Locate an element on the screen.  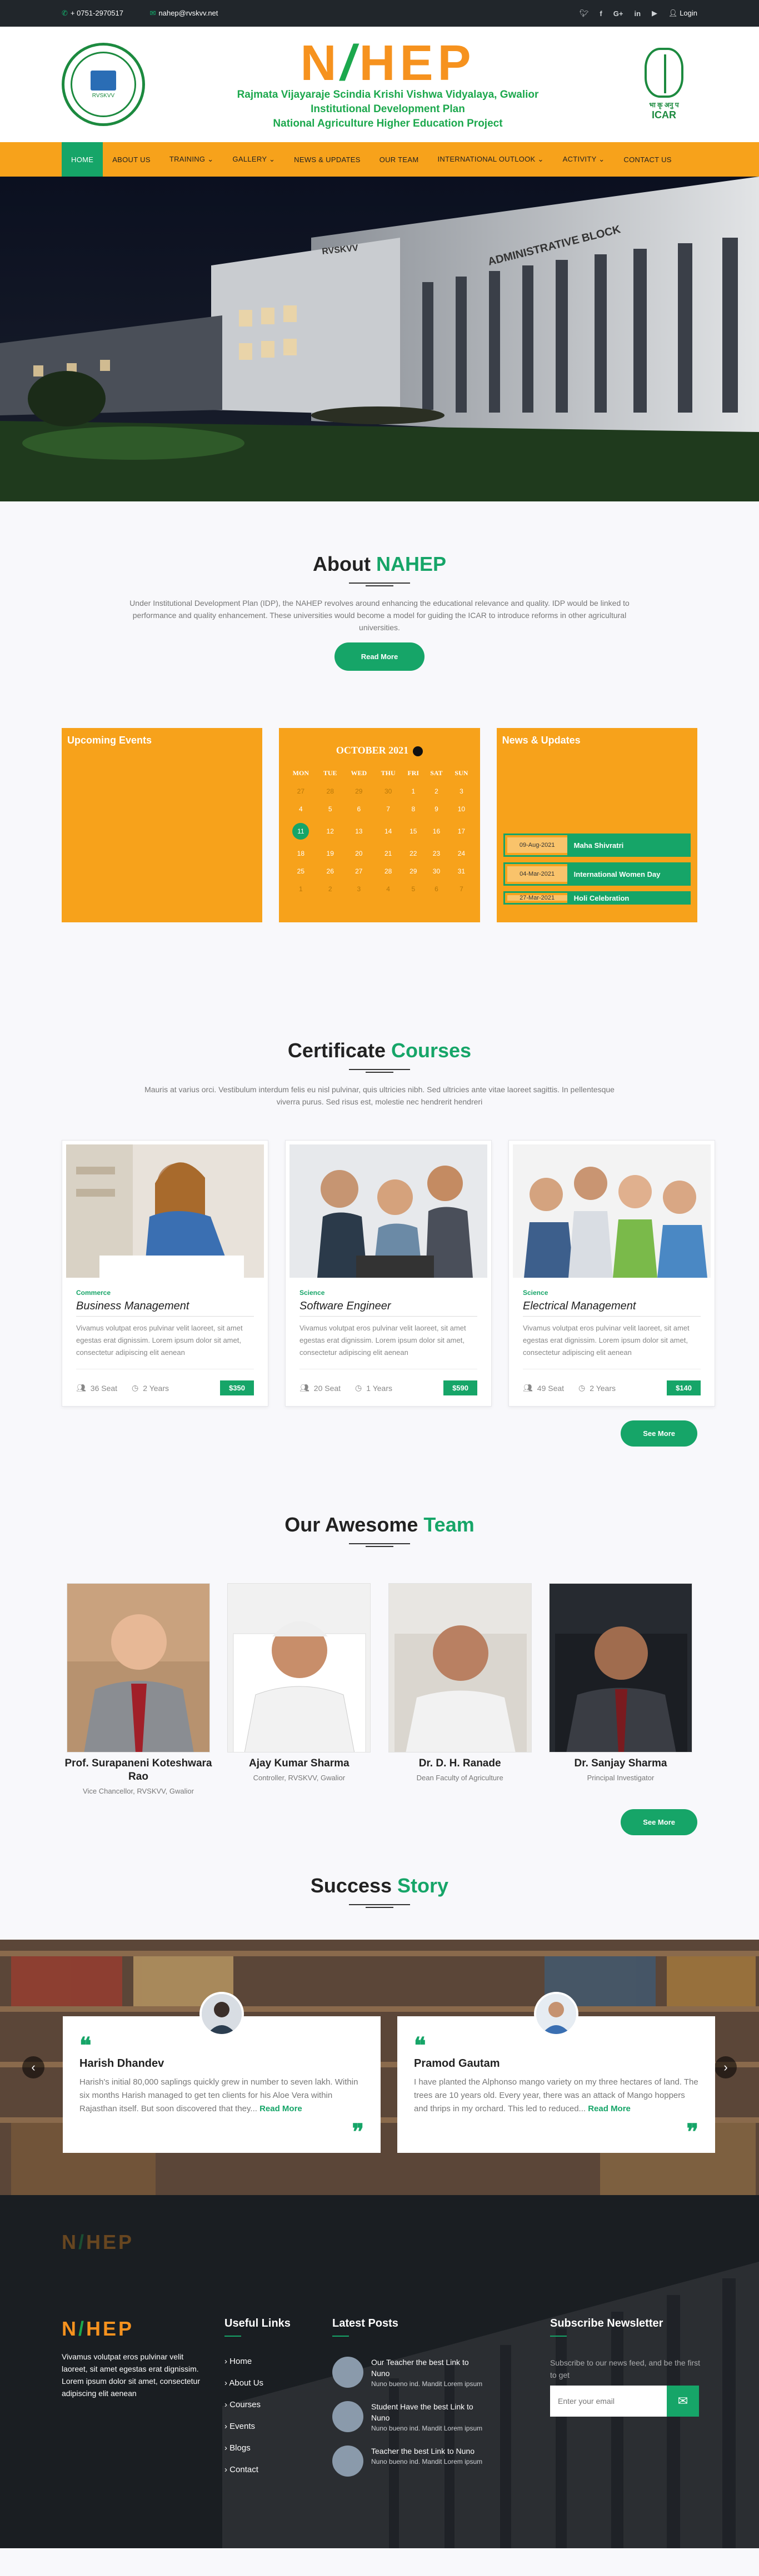
read-more-button: Read More is located at coordinates (379, 656).